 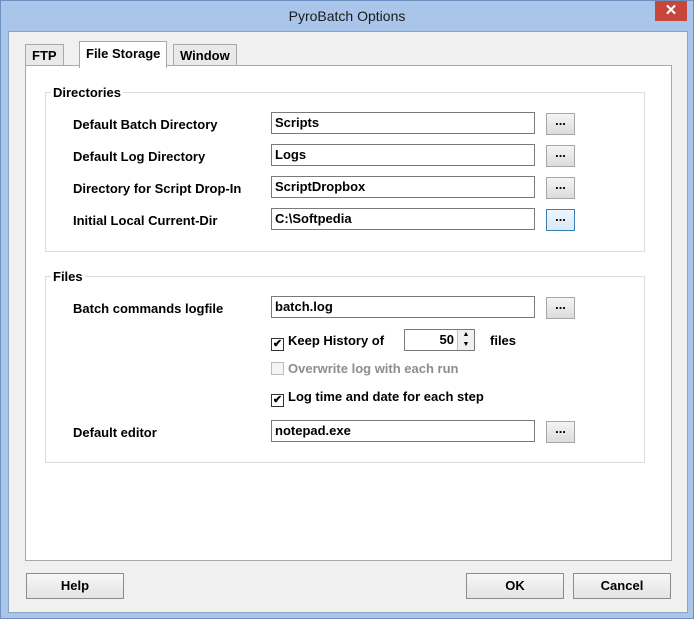 What do you see at coordinates (622, 586) in the screenshot?
I see `cancel-button: Cancel` at bounding box center [622, 586].